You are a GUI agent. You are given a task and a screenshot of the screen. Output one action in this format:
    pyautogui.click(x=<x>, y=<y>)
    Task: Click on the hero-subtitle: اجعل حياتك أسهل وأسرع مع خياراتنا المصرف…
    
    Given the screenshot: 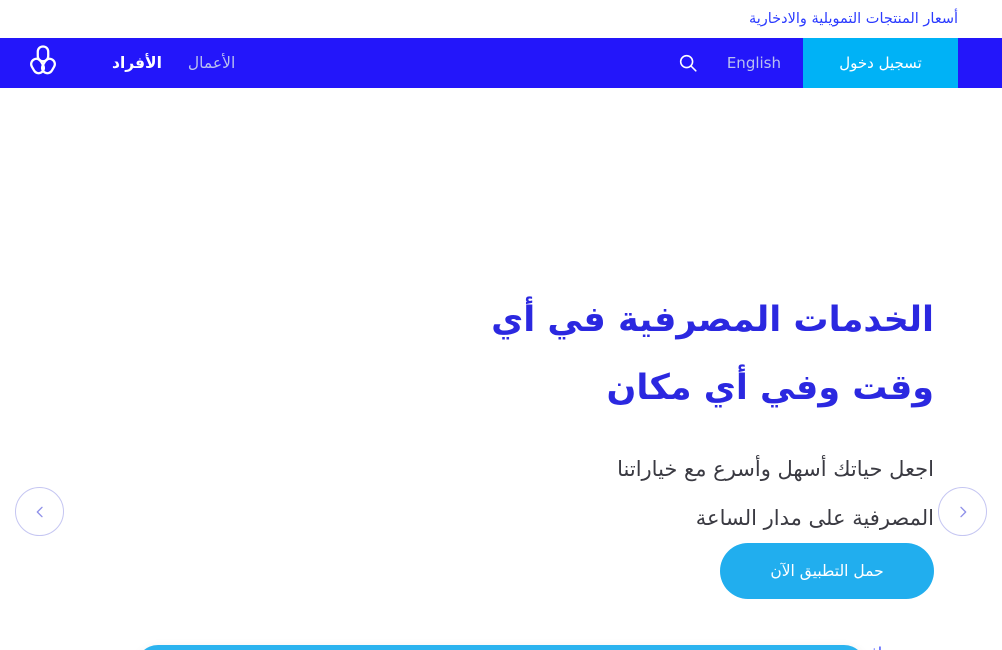 What is the action you would take?
    pyautogui.click(x=634, y=494)
    